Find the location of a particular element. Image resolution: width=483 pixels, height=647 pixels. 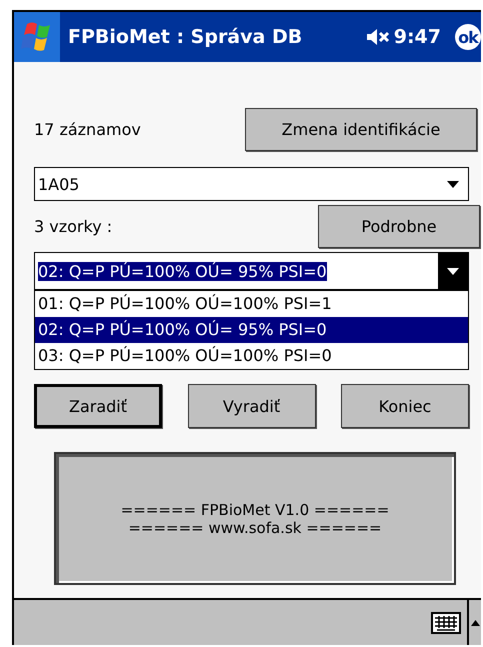

speaker-muted-icon is located at coordinates (378, 37).